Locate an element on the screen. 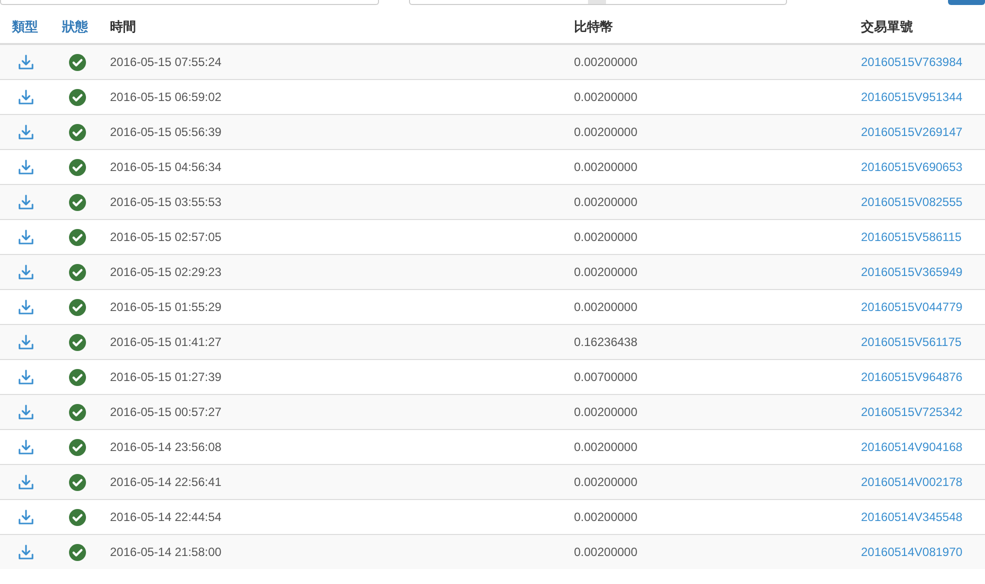 Image resolution: width=985 pixels, height=584 pixels. transaction-id-link: 20160515V365949 is located at coordinates (911, 272).